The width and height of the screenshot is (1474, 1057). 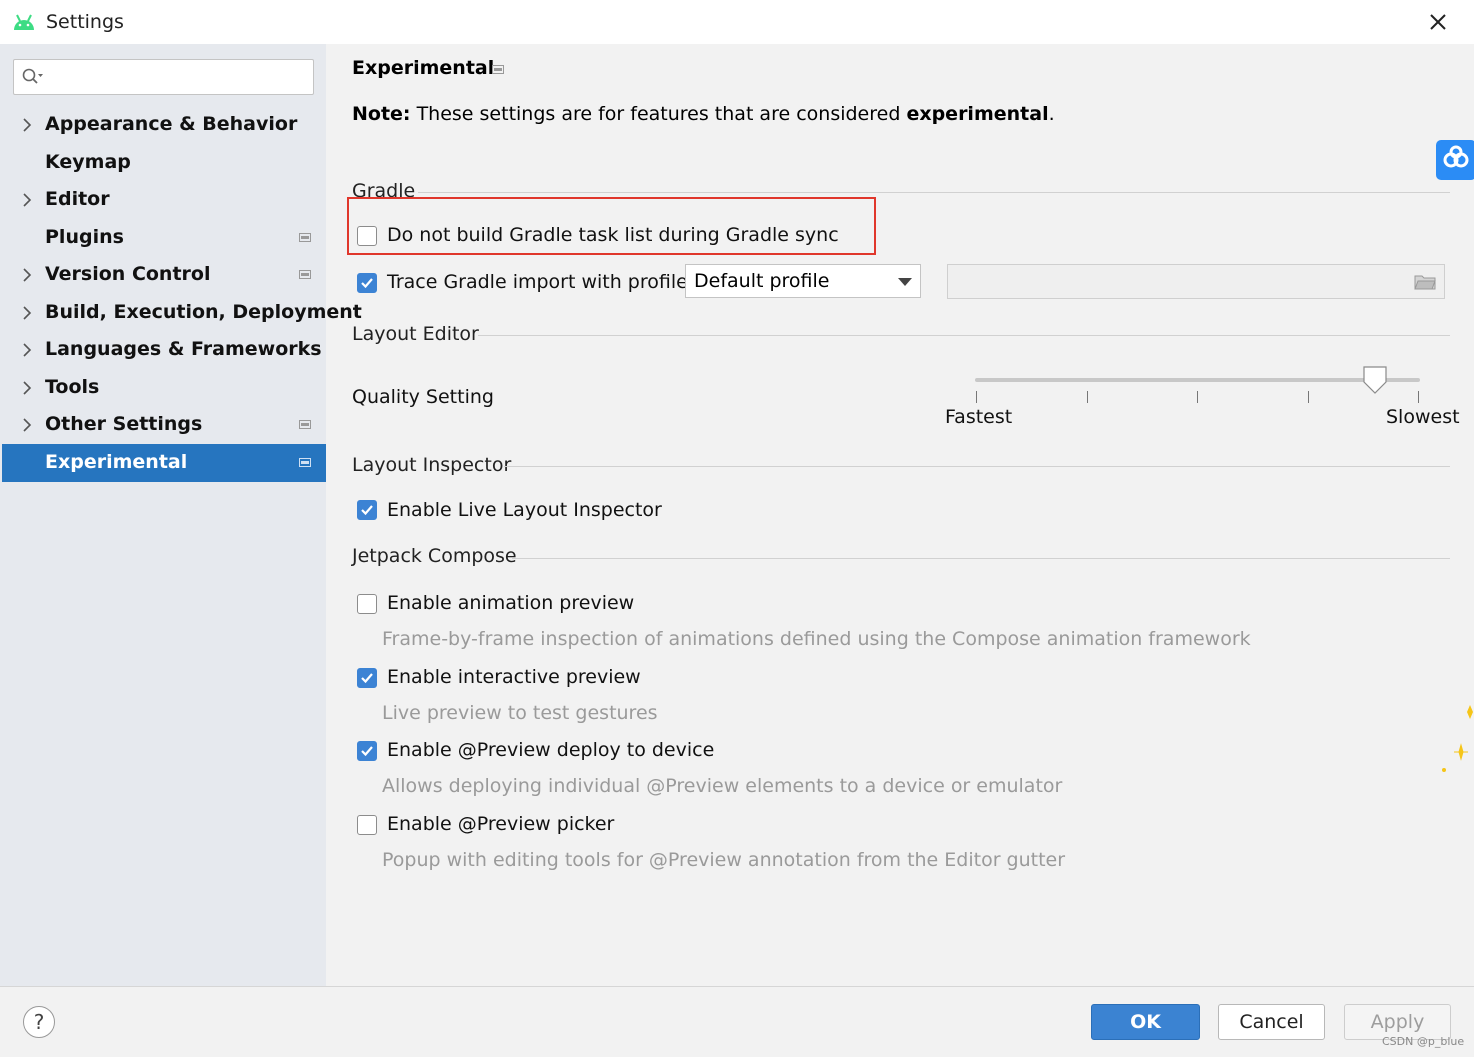 What do you see at coordinates (128, 274) in the screenshot?
I see `sidebar-item-label: Version Control` at bounding box center [128, 274].